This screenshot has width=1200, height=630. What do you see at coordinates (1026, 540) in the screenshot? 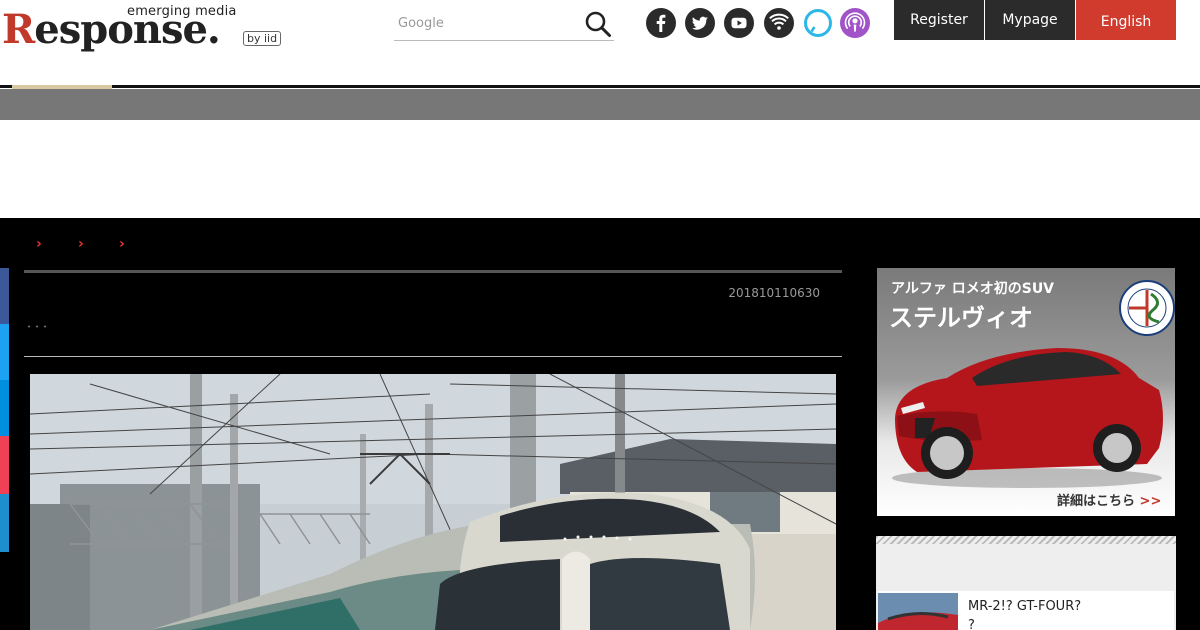
I see `ranking-header-stripe` at bounding box center [1026, 540].